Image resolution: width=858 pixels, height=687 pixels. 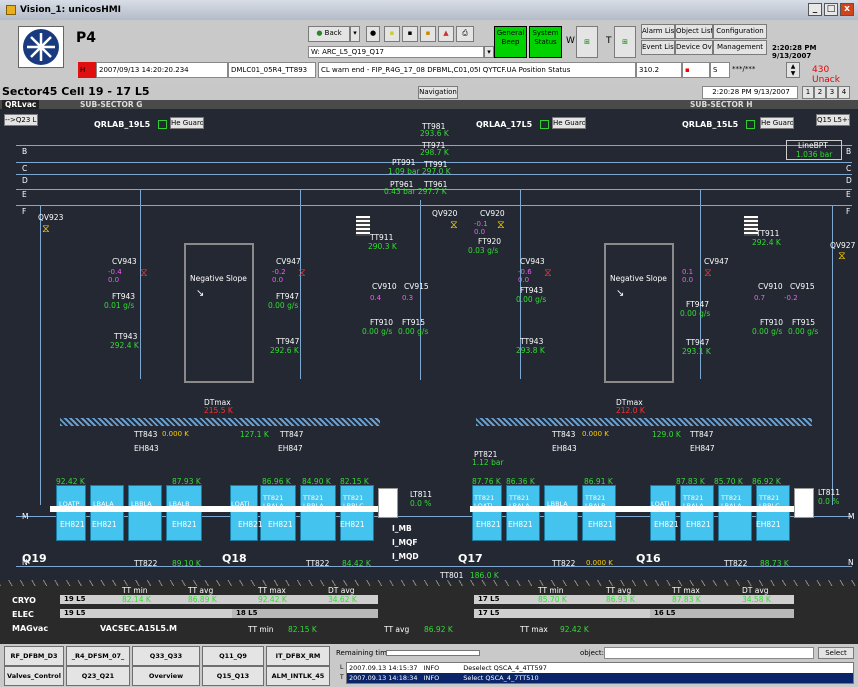 I want to click on pt961-value: 0.43 bar 297.7 K, so click(x=415, y=191).